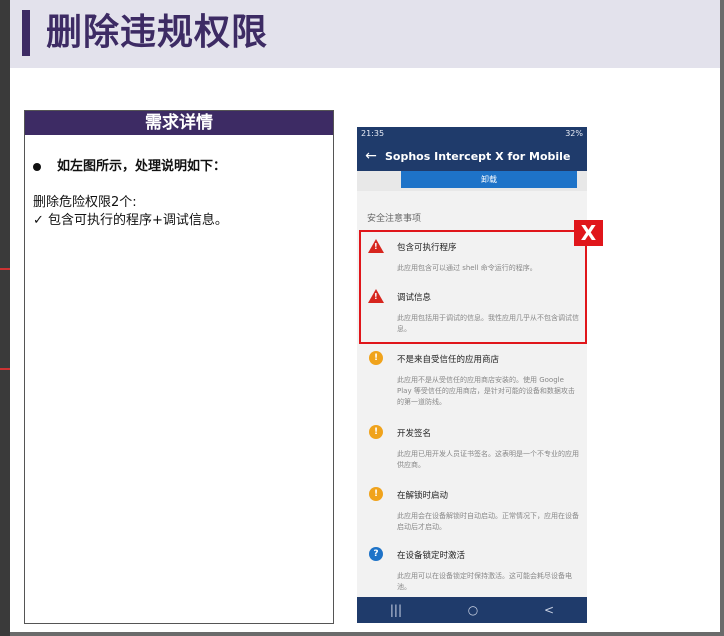 The width and height of the screenshot is (724, 636). I want to click on app-title: Sophos Intercept X for Mobile, so click(478, 156).